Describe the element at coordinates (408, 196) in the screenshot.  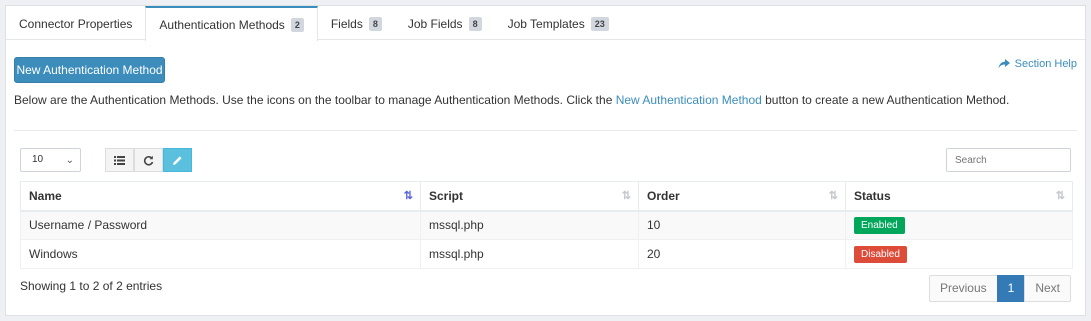
I see `sort-ascending-icon: ⇅` at that location.